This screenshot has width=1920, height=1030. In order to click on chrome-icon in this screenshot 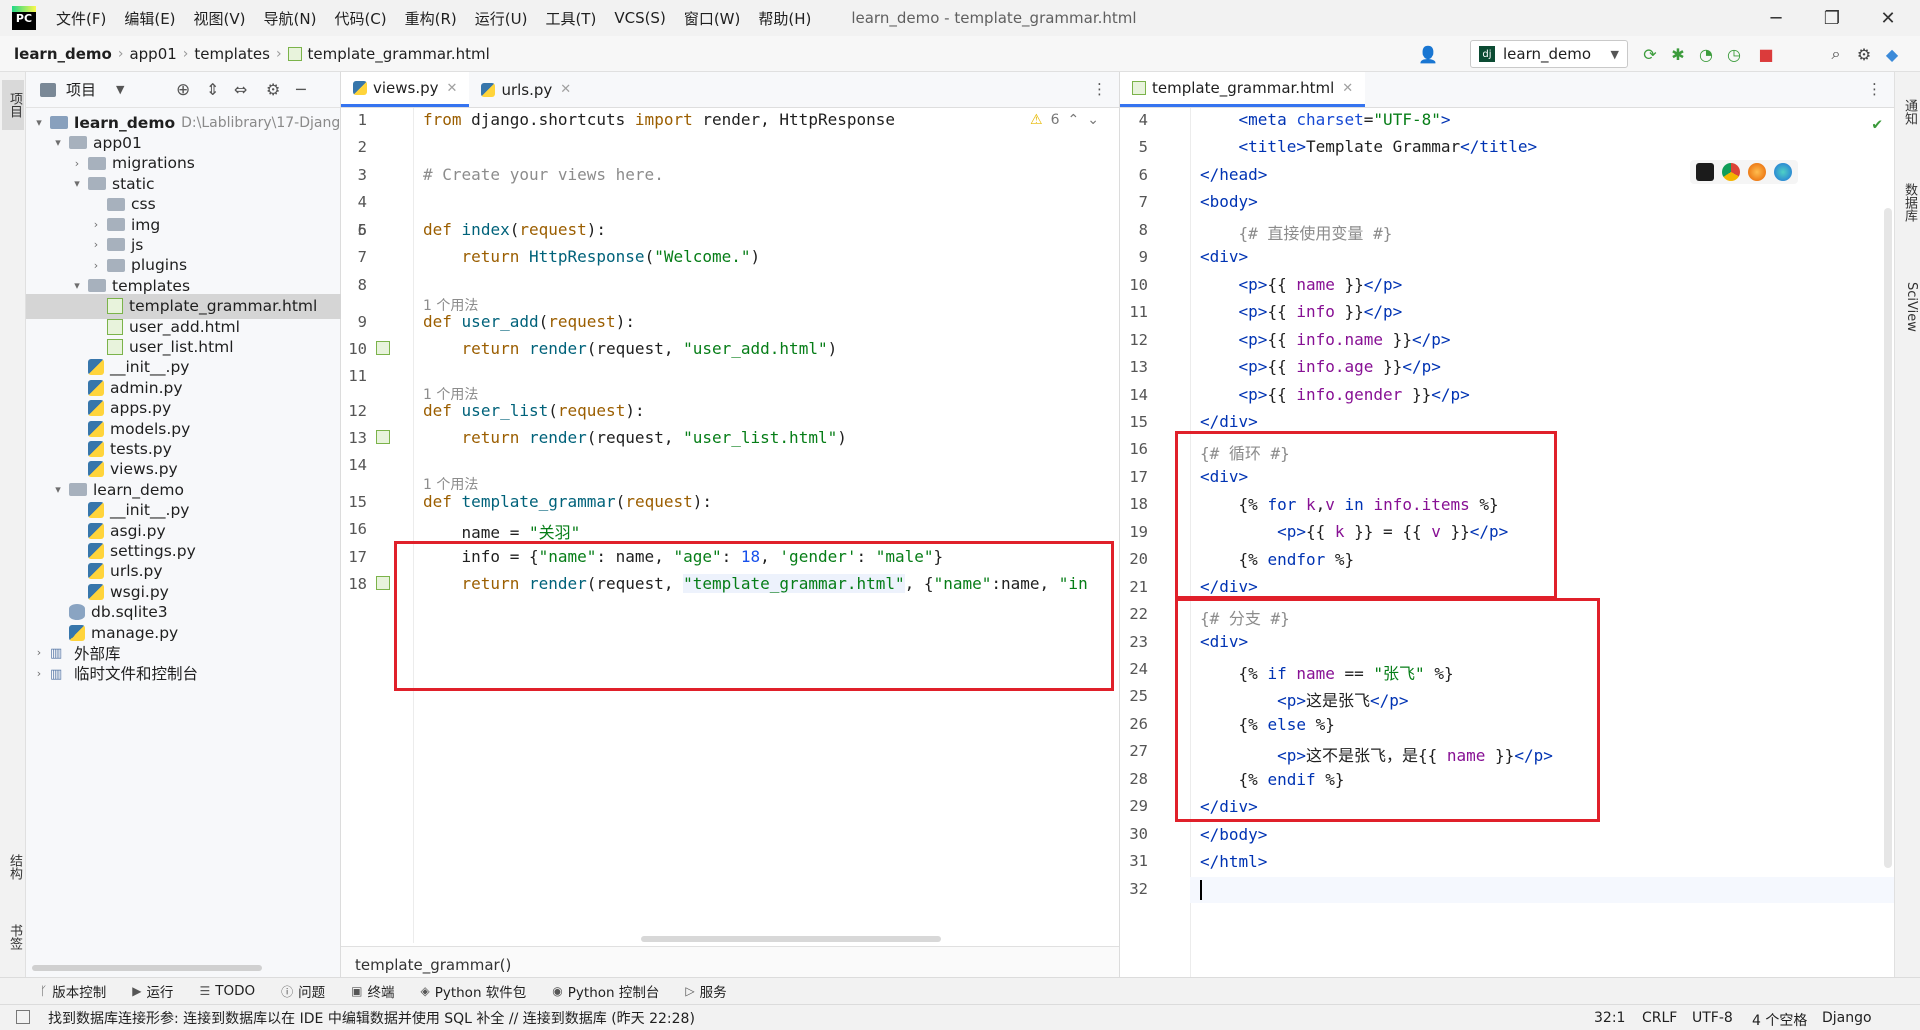, I will do `click(1731, 172)`.